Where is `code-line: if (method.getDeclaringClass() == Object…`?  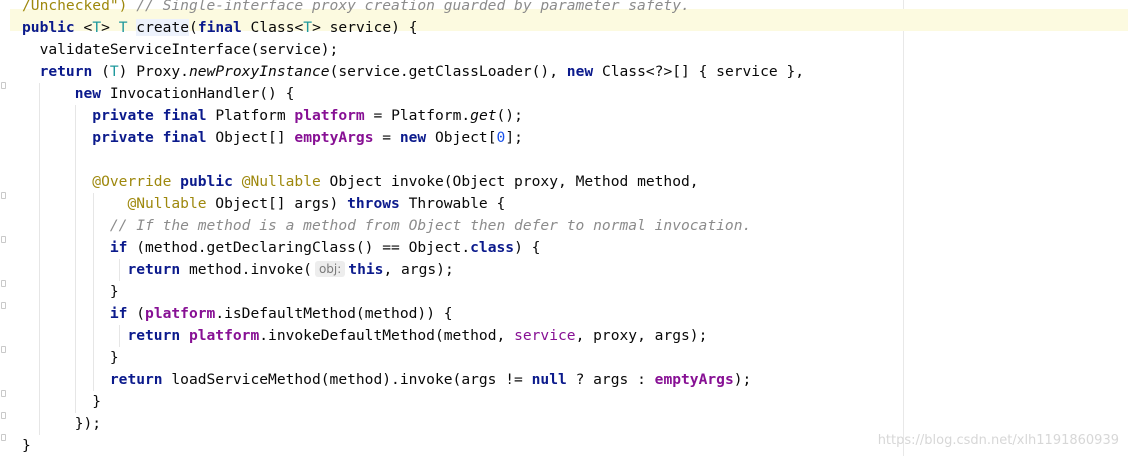
code-line: if (method.getDeclaringClass() == Object… is located at coordinates (575, 248).